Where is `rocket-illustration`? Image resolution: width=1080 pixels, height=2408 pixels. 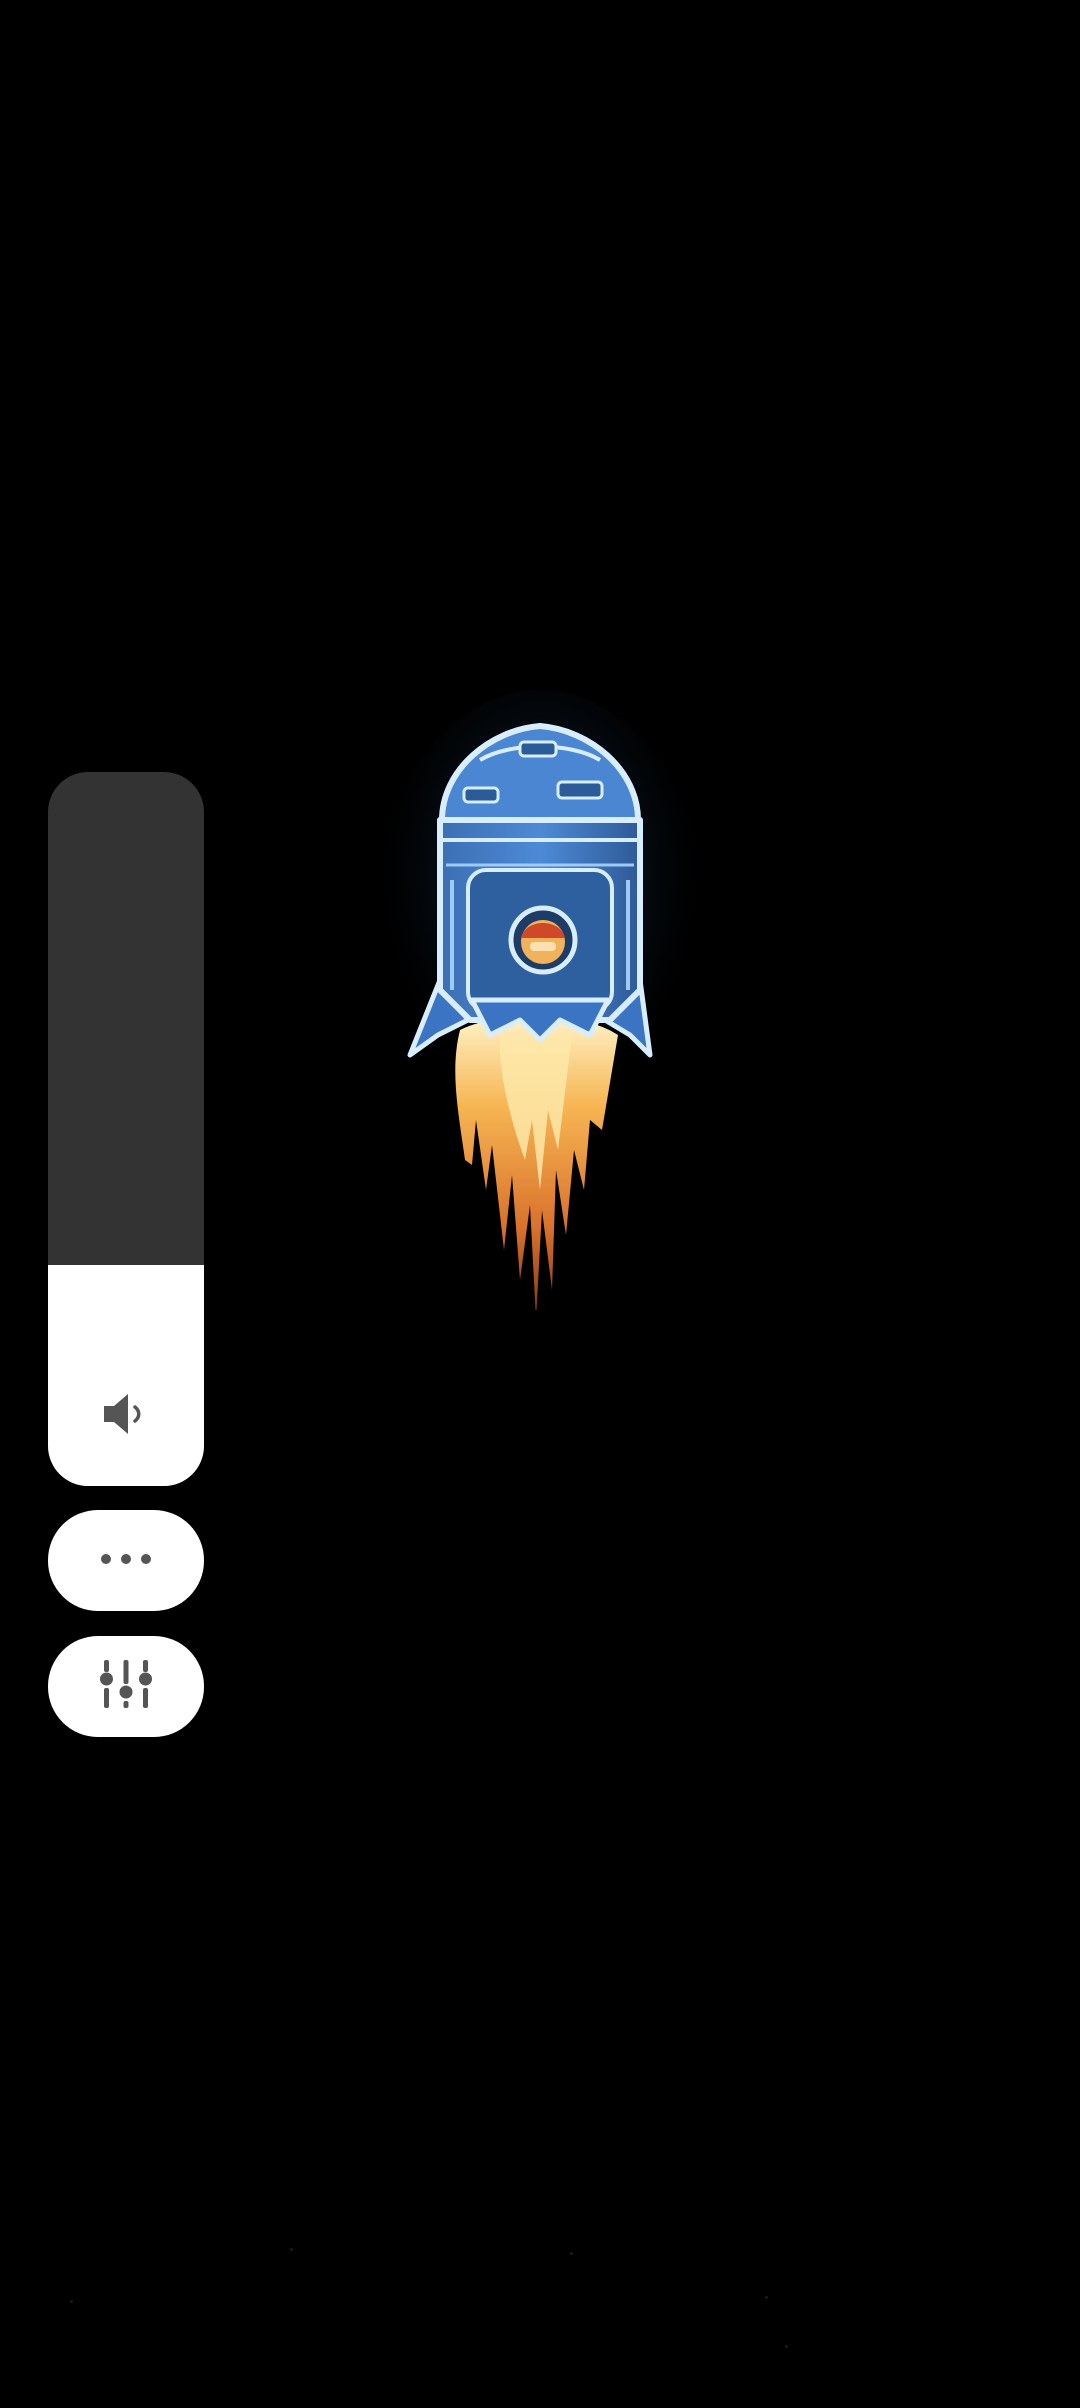 rocket-illustration is located at coordinates (540, 1000).